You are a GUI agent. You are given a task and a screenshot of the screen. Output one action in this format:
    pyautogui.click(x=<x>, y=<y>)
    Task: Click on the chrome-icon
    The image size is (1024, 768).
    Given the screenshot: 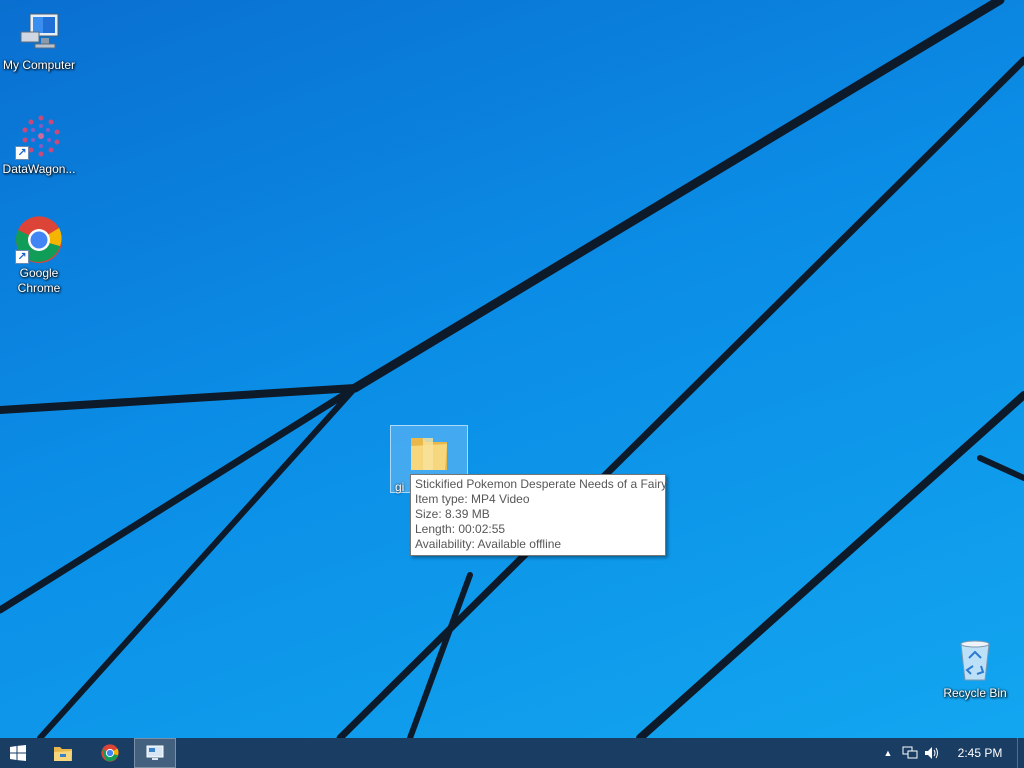 What is the action you would take?
    pyautogui.click(x=110, y=753)
    